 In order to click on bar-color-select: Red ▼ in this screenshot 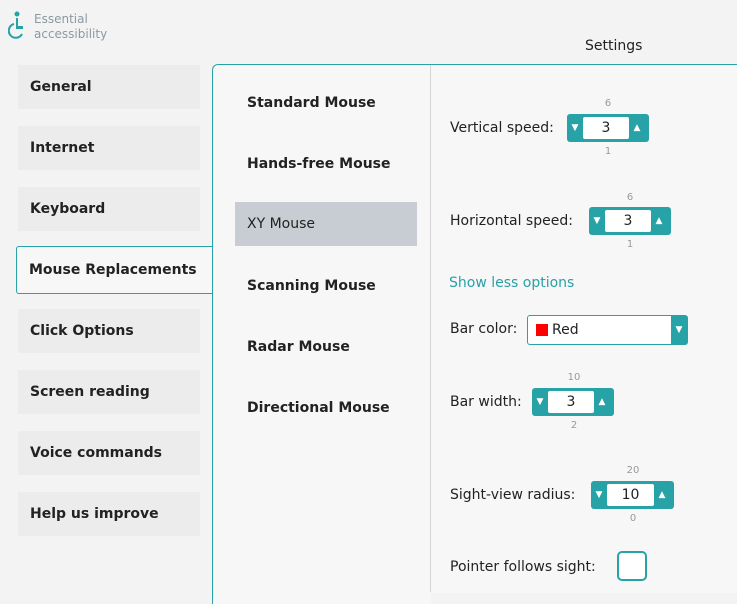, I will do `click(607, 330)`.